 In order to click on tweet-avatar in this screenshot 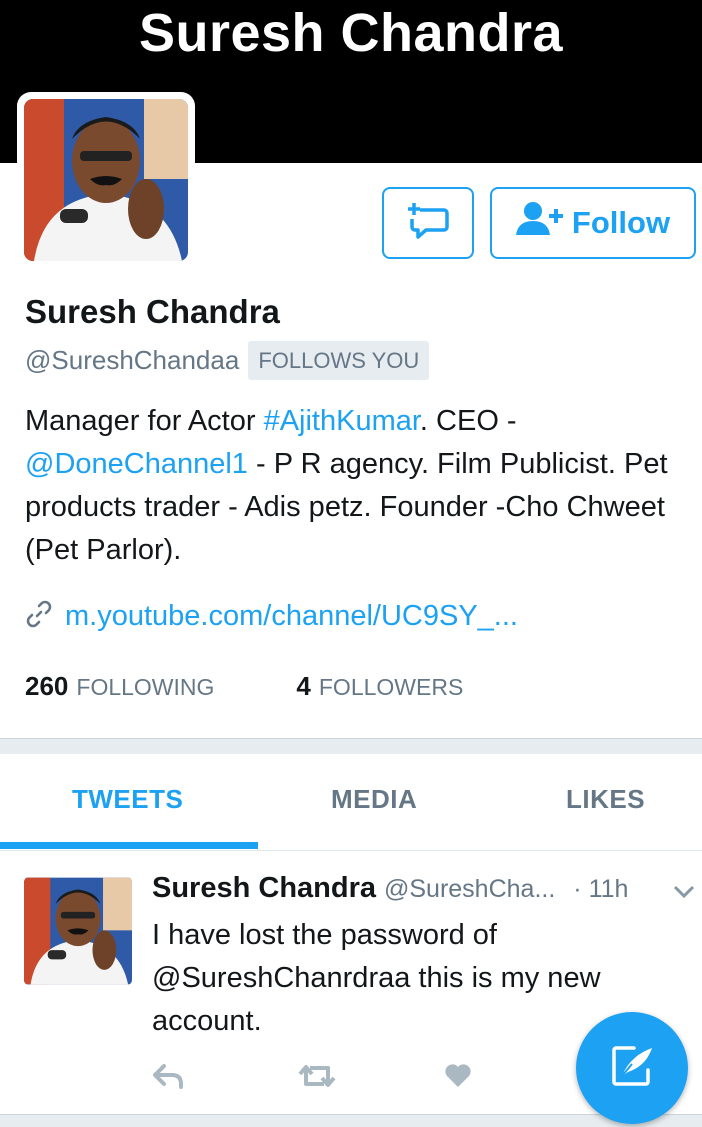, I will do `click(78, 931)`.